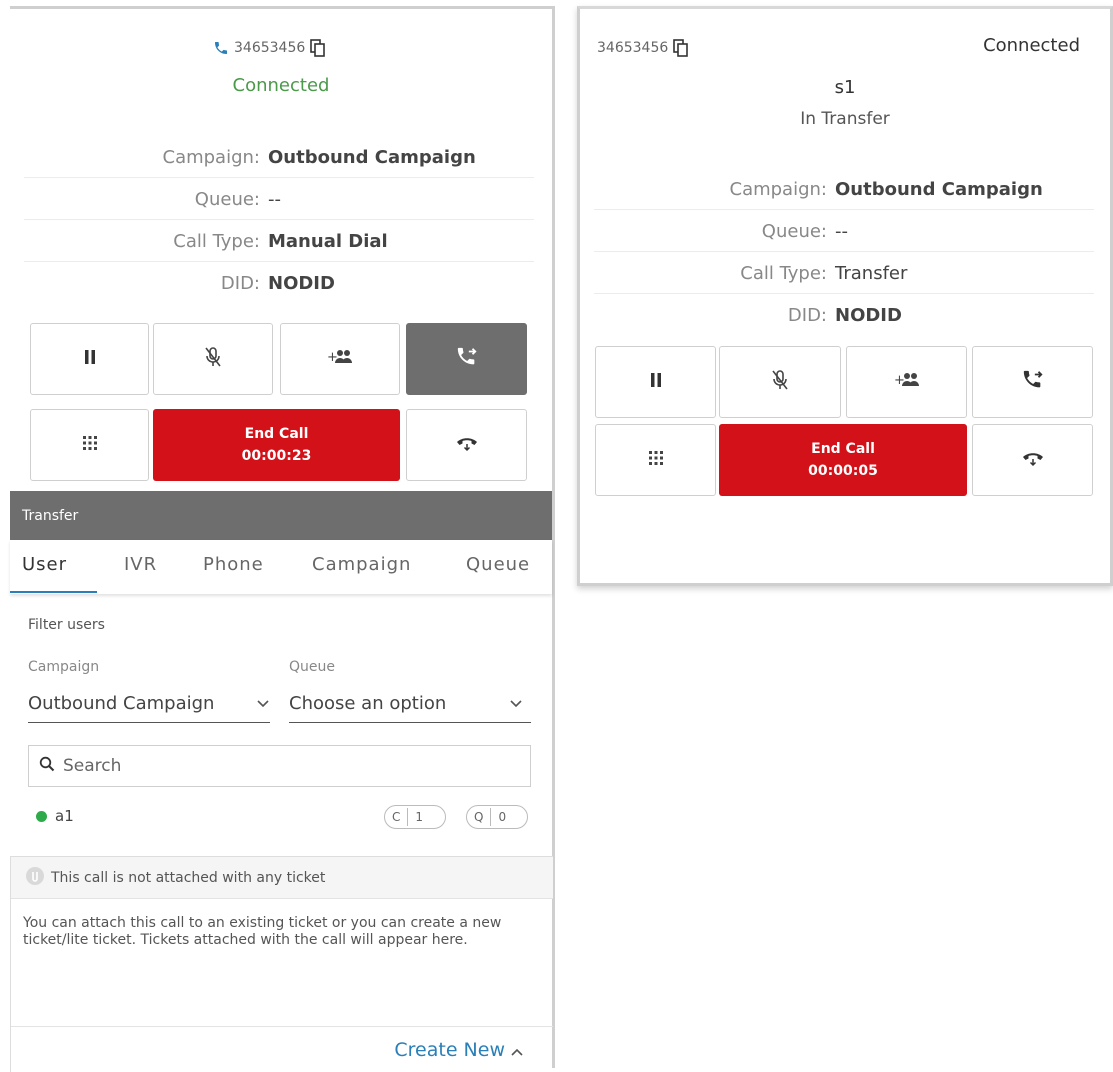 This screenshot has height=1072, width=1113. Describe the element at coordinates (845, 87) in the screenshot. I see `caller-name: s1` at that location.